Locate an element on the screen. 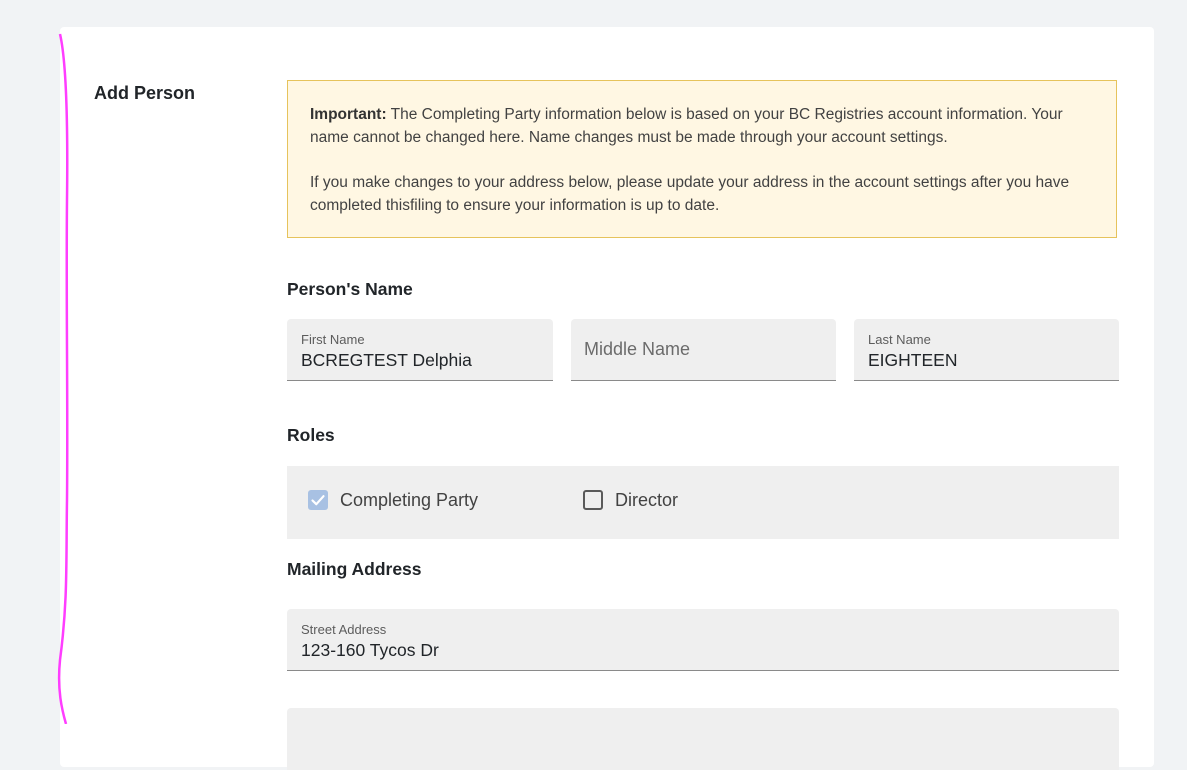 The width and height of the screenshot is (1187, 770). first-name-field: First Name BCREGTEST Delphia is located at coordinates (420, 350).